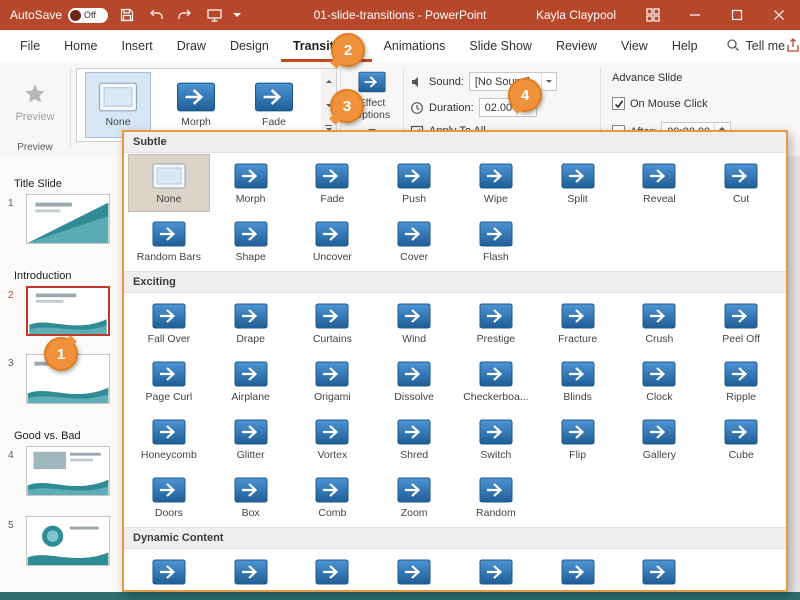  What do you see at coordinates (741, 323) in the screenshot?
I see `transition-option-peel-off: Peel Off` at bounding box center [741, 323].